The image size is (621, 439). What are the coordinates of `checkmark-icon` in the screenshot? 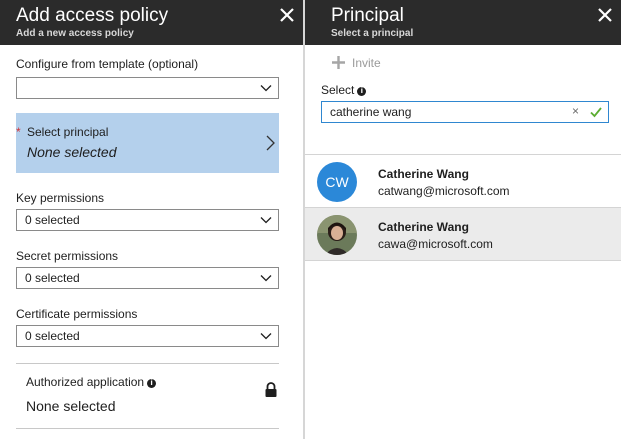 It's located at (596, 112).